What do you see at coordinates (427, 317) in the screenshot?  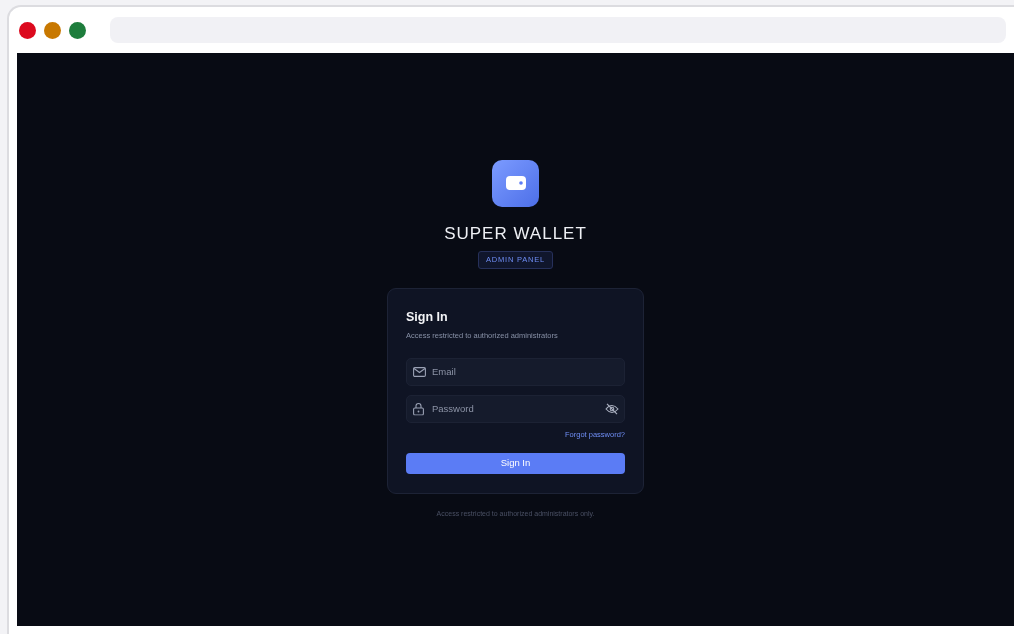 I see `card-title: Sign In` at bounding box center [427, 317].